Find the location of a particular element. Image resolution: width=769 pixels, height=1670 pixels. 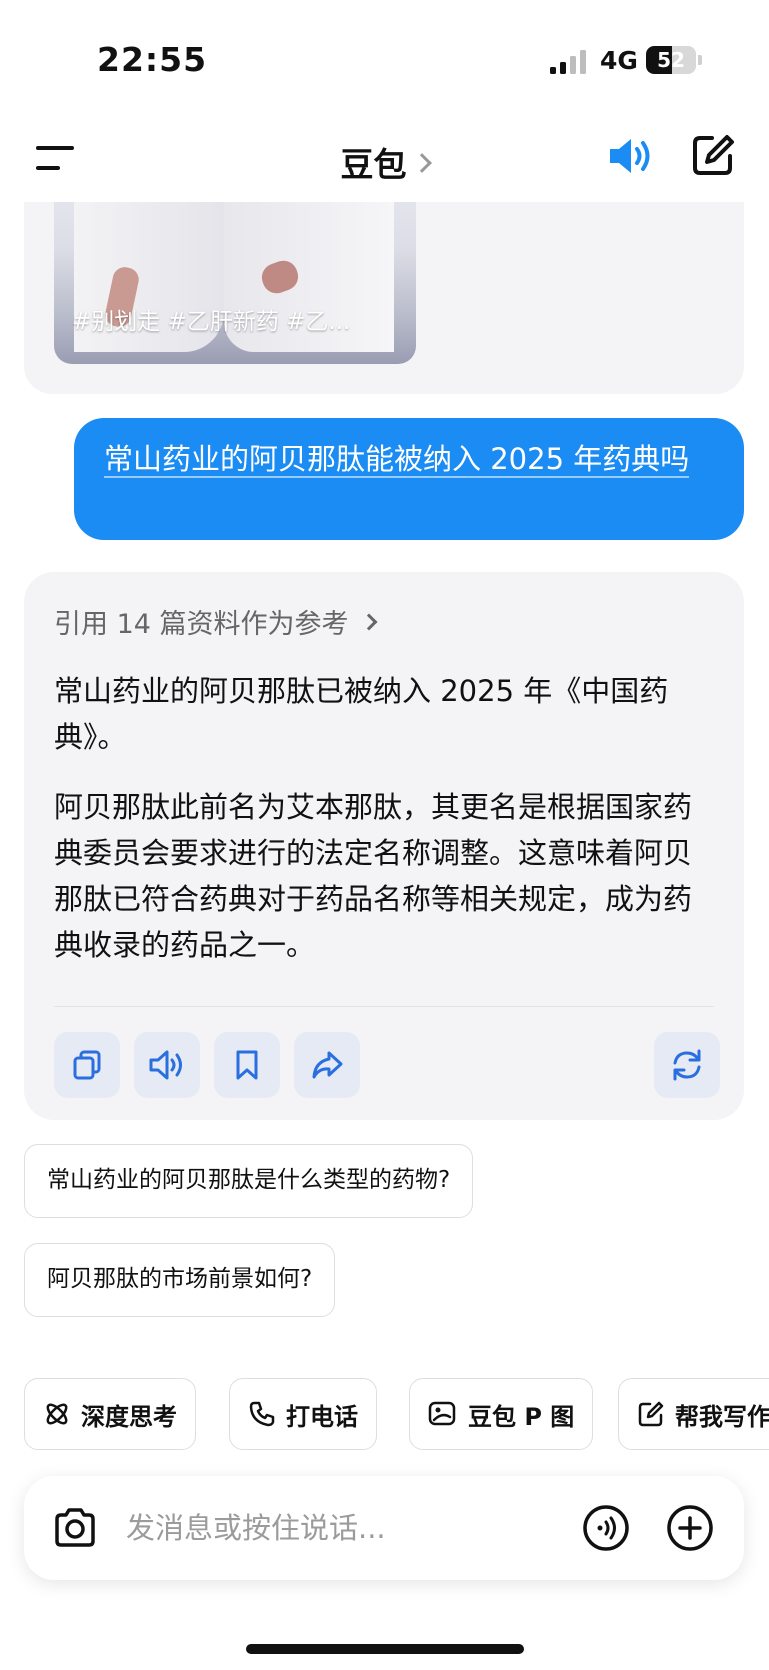

chat-header: 豆包 is located at coordinates (384, 156).